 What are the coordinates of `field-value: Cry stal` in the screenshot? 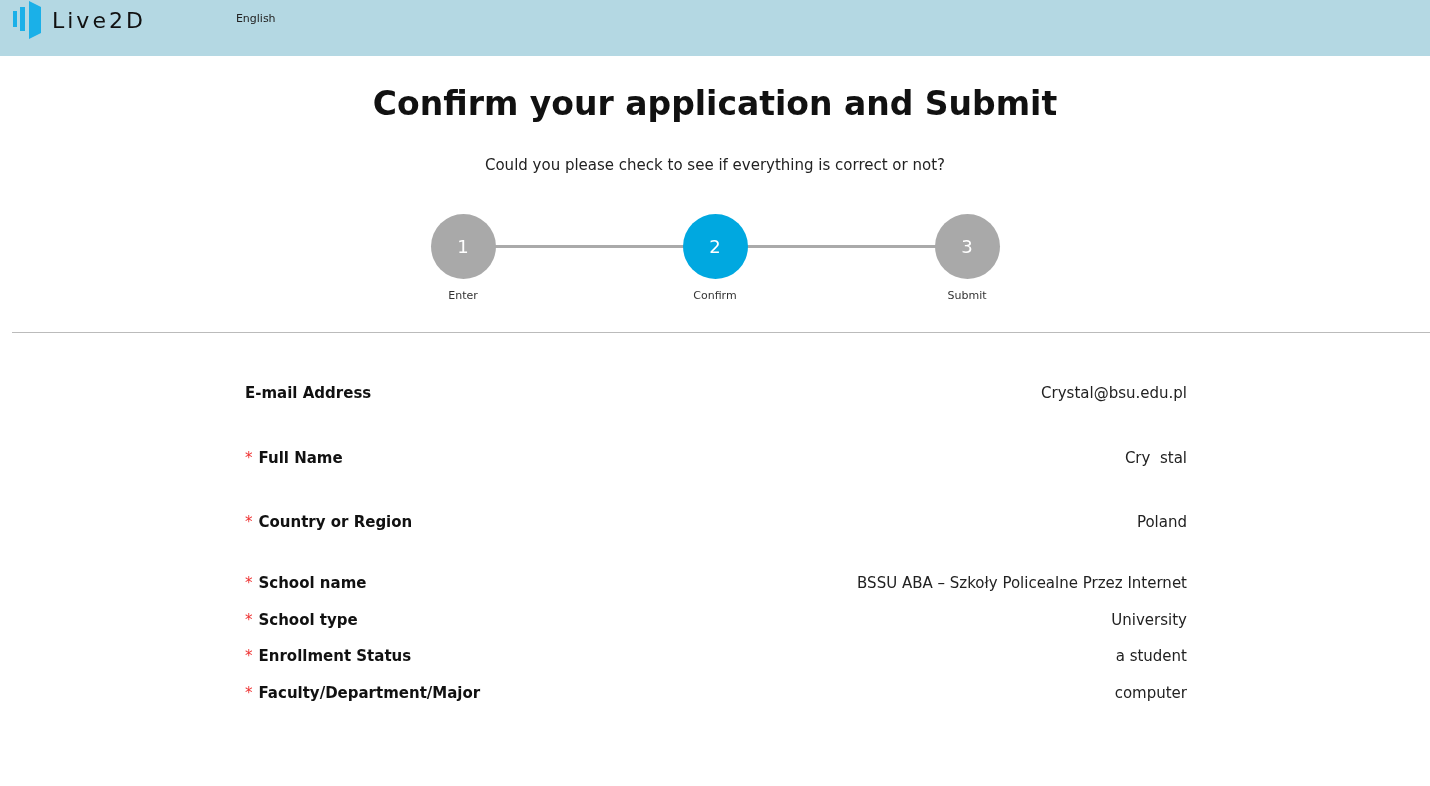 It's located at (1155, 457).